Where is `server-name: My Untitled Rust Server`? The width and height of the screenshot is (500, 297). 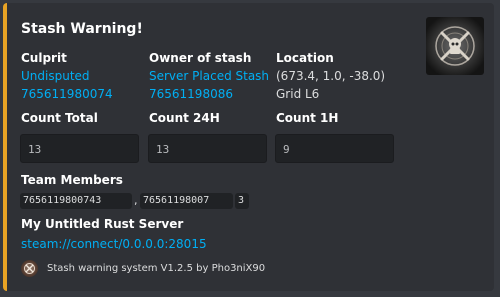
server-name: My Untitled Rust Server is located at coordinates (102, 224).